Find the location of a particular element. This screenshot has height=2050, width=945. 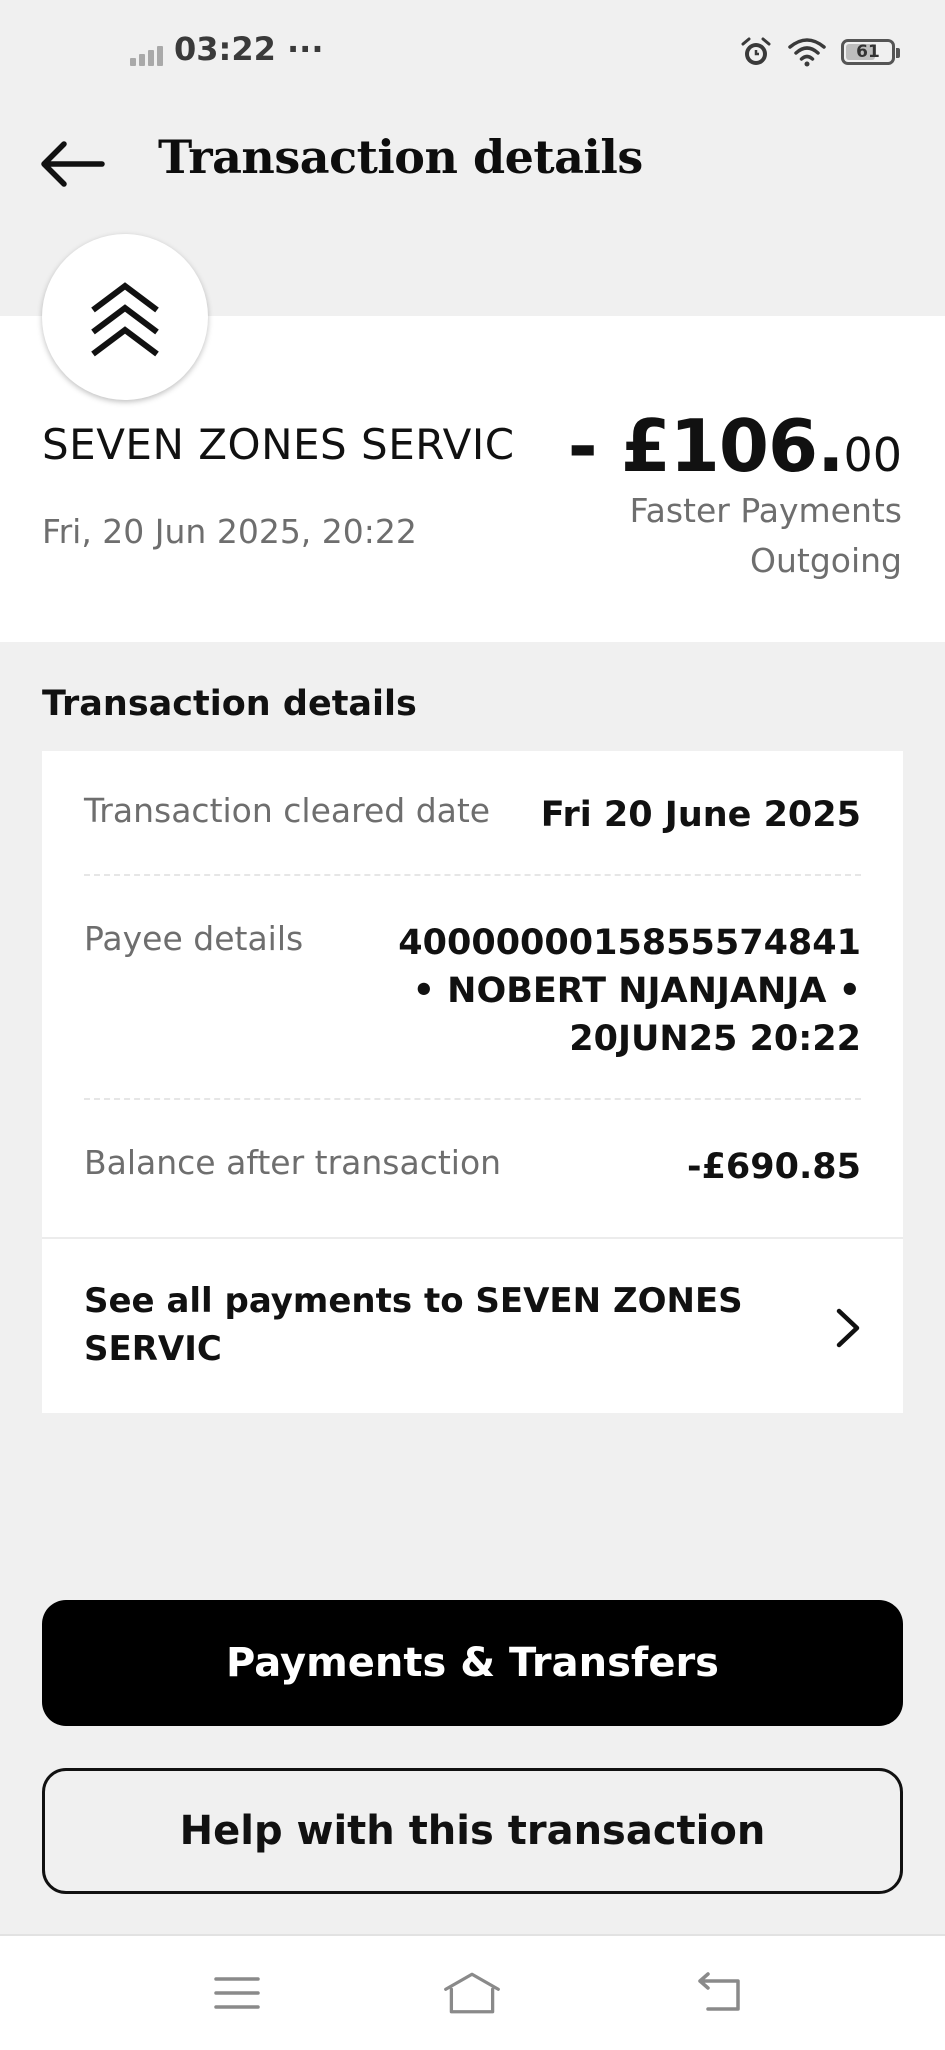

amount-cents: 00 is located at coordinates (872, 455).